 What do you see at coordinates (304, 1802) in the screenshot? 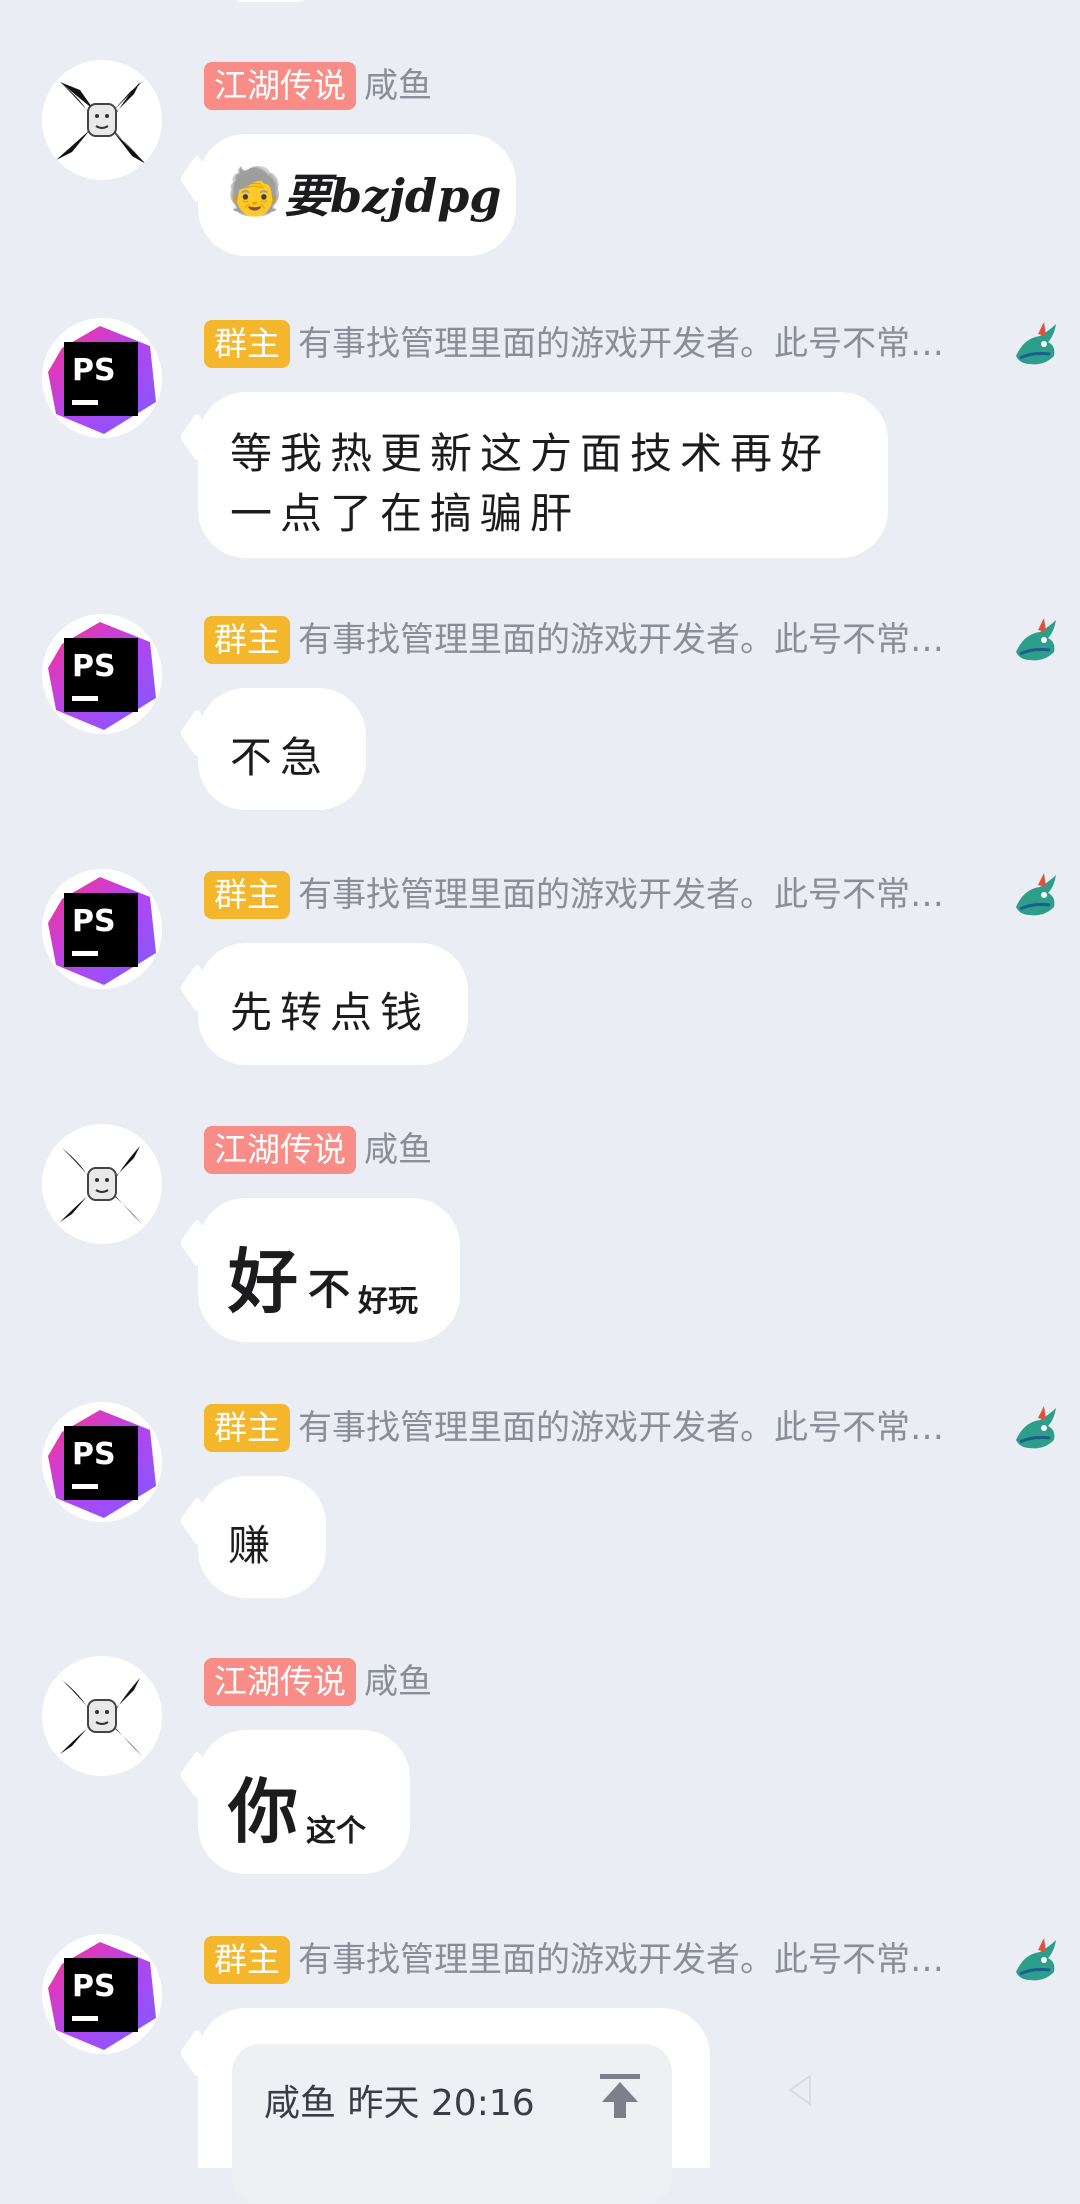
I see `message-bubble: 你 这个` at bounding box center [304, 1802].